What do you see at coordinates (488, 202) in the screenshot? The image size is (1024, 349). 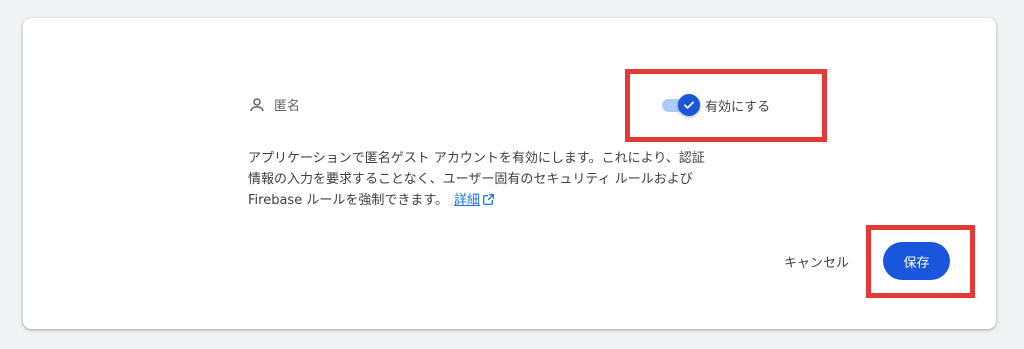 I see `open-in-new-icon` at bounding box center [488, 202].